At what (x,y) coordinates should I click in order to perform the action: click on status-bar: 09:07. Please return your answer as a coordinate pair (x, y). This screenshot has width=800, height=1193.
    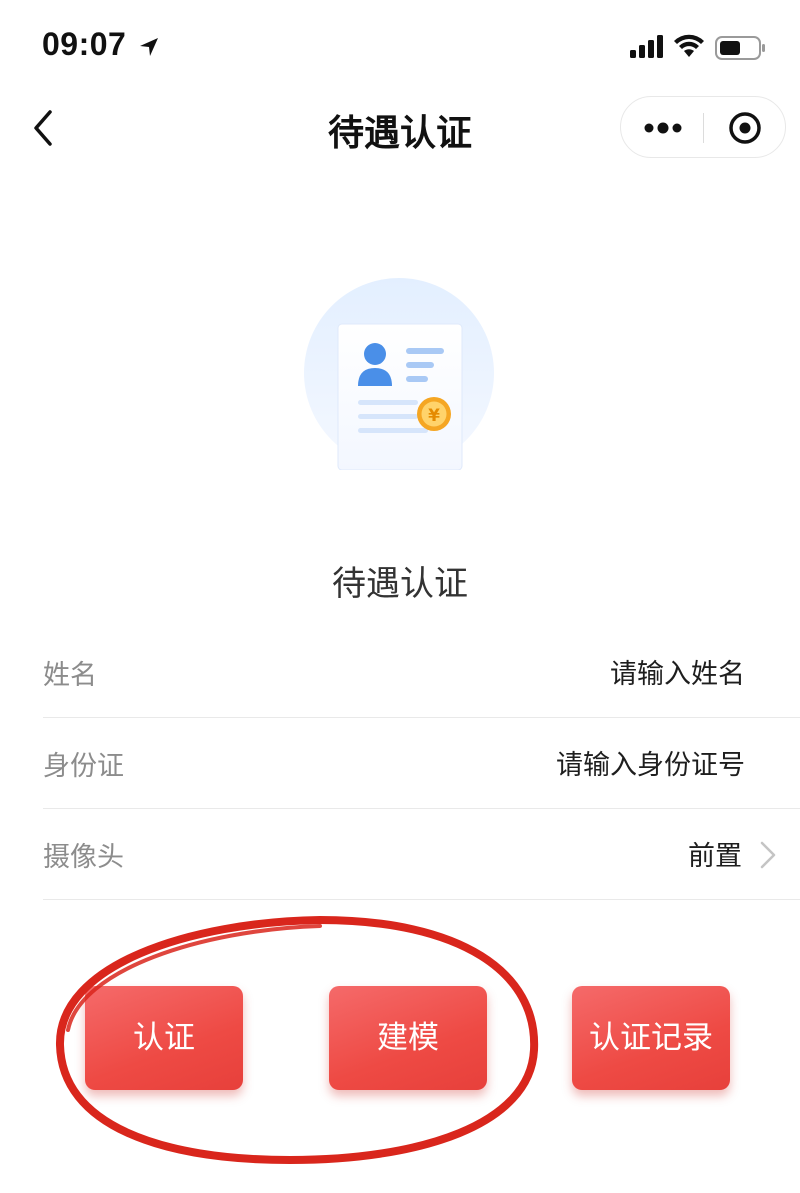
    Looking at the image, I should click on (400, 45).